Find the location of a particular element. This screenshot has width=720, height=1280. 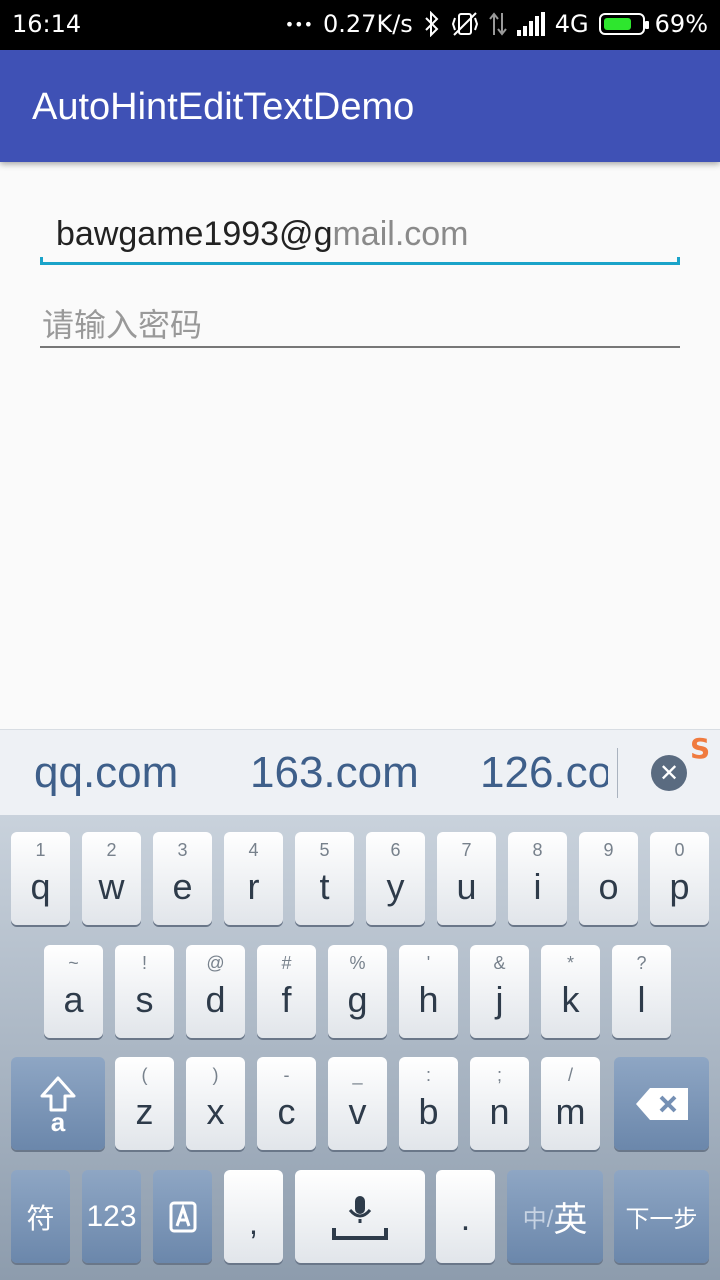

more-notifications-dots: ••• is located at coordinates (299, 24).